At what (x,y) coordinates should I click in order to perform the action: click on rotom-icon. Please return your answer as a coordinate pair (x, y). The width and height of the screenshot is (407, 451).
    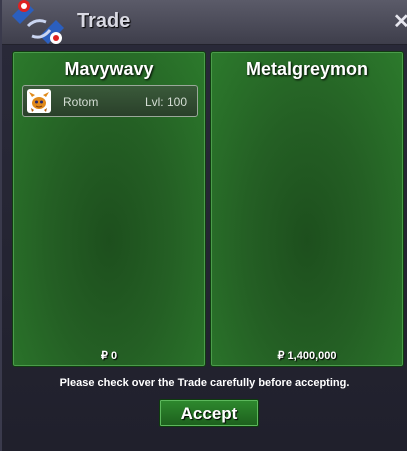
    Looking at the image, I should click on (39, 101).